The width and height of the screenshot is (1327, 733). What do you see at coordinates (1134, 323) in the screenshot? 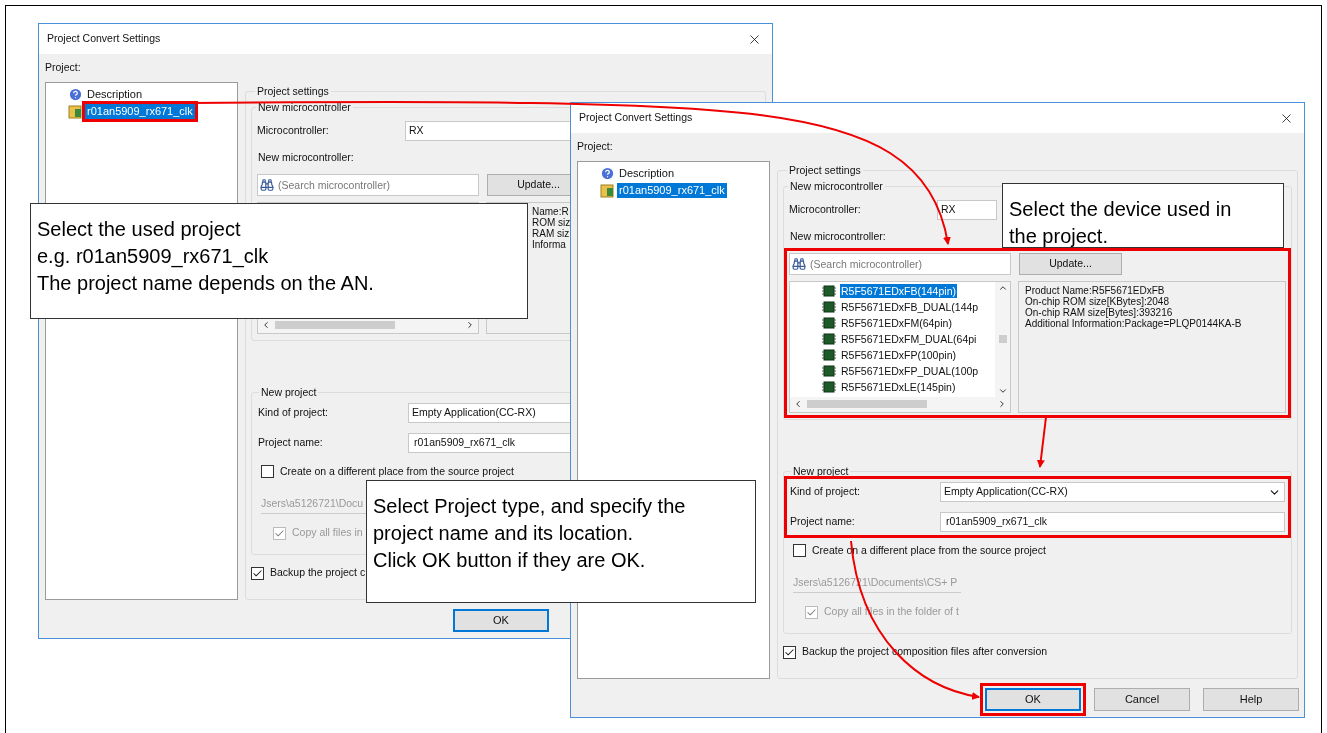
I see `device-info-text: Additional Information:Package=PLQP0144KA-B` at bounding box center [1134, 323].